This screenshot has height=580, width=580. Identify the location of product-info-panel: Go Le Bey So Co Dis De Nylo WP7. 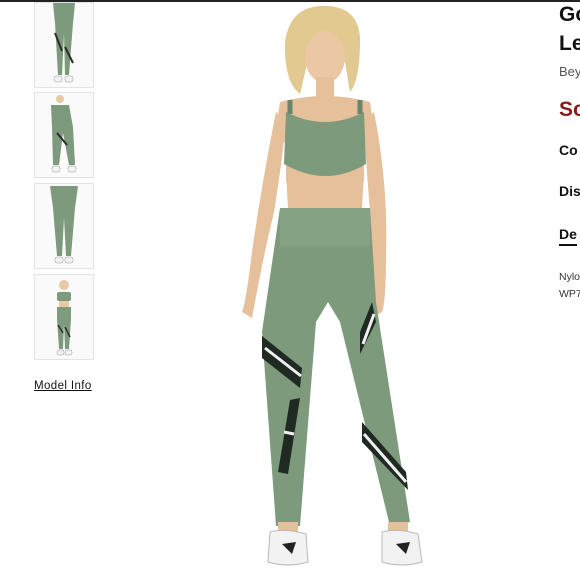
(569, 290).